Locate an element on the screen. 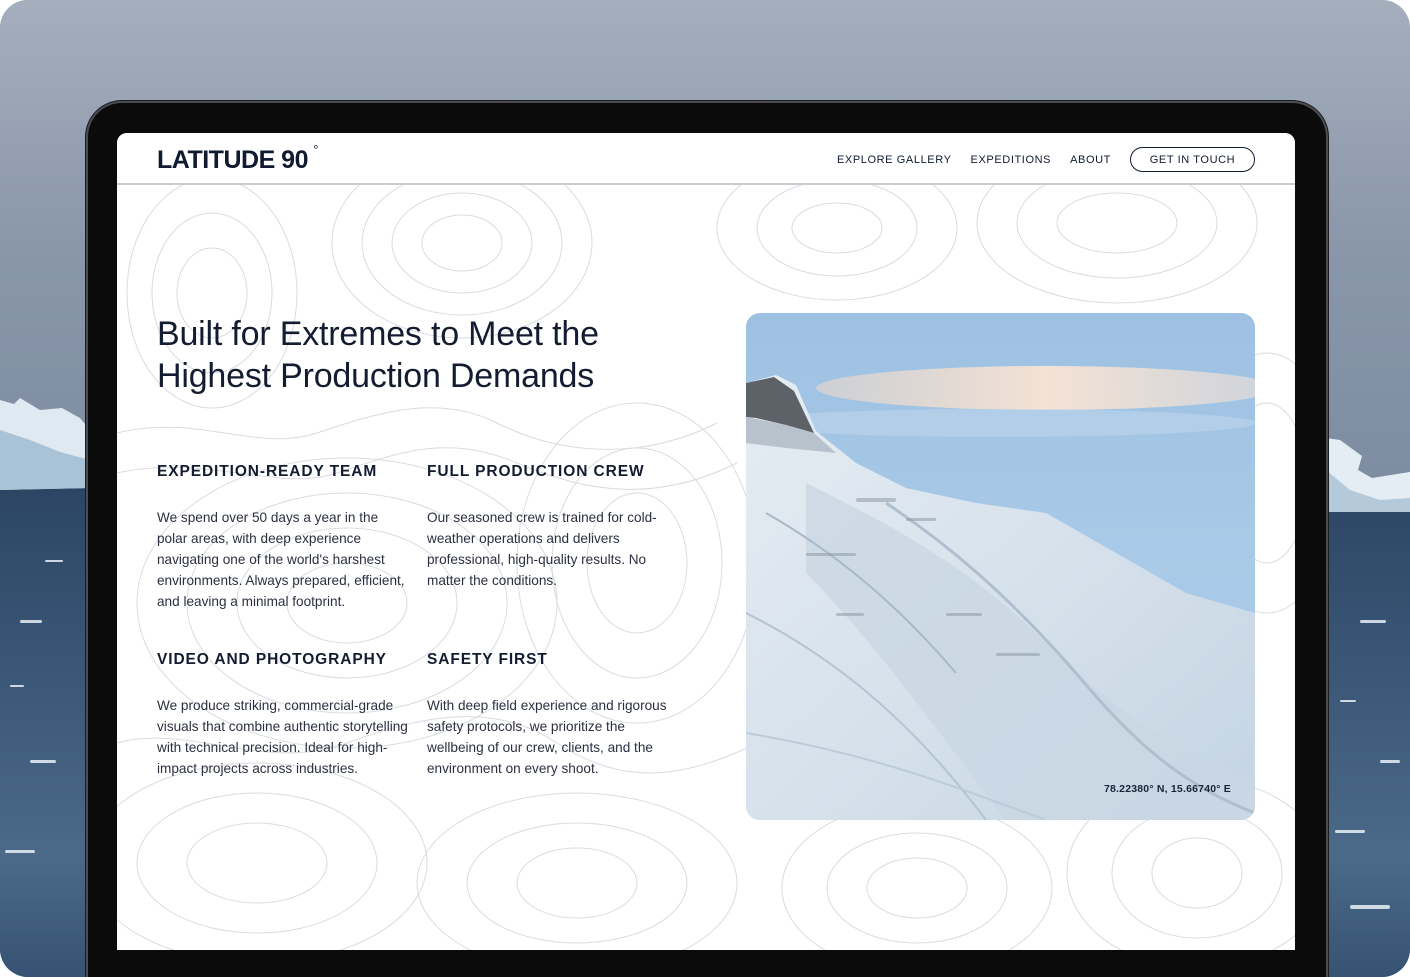 Image resolution: width=1410 pixels, height=977 pixels. get-in-touch-button: GET IN TOUCH is located at coordinates (1192, 159).